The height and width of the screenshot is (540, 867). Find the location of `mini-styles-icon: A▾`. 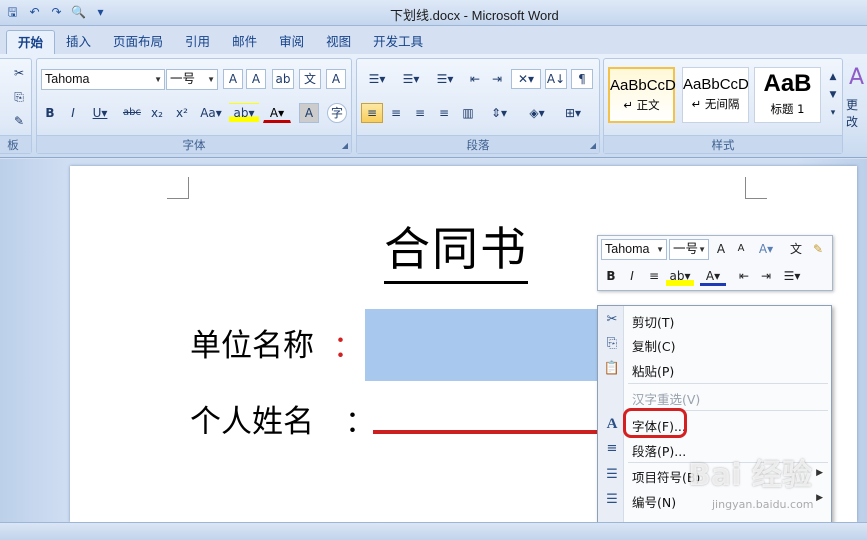

mini-styles-icon: A▾ is located at coordinates (766, 249).